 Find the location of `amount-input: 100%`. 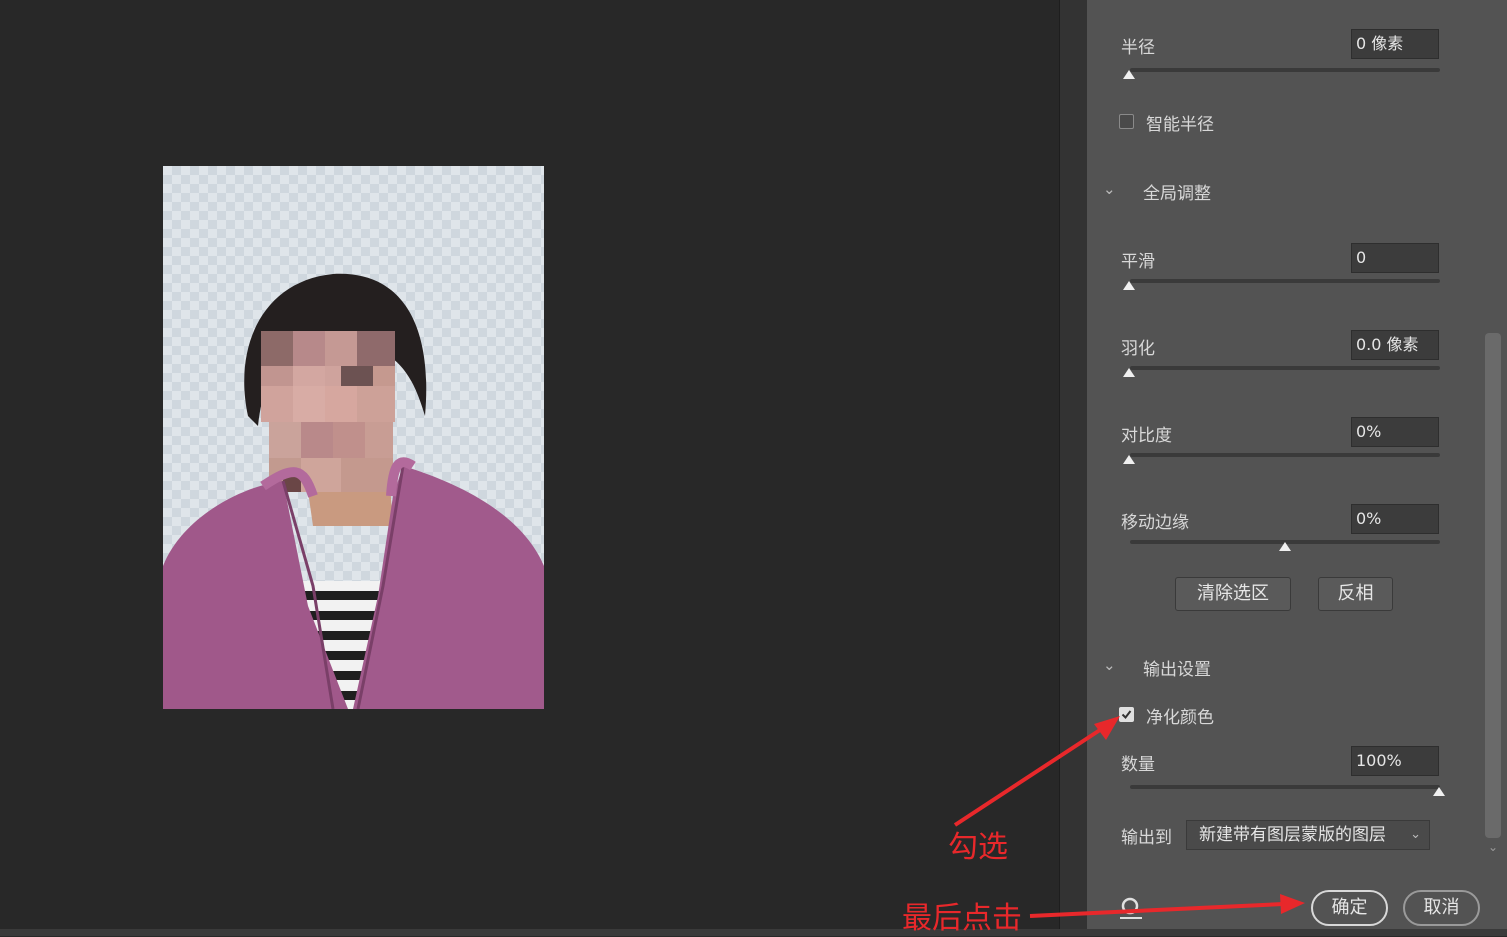

amount-input: 100% is located at coordinates (1395, 761).